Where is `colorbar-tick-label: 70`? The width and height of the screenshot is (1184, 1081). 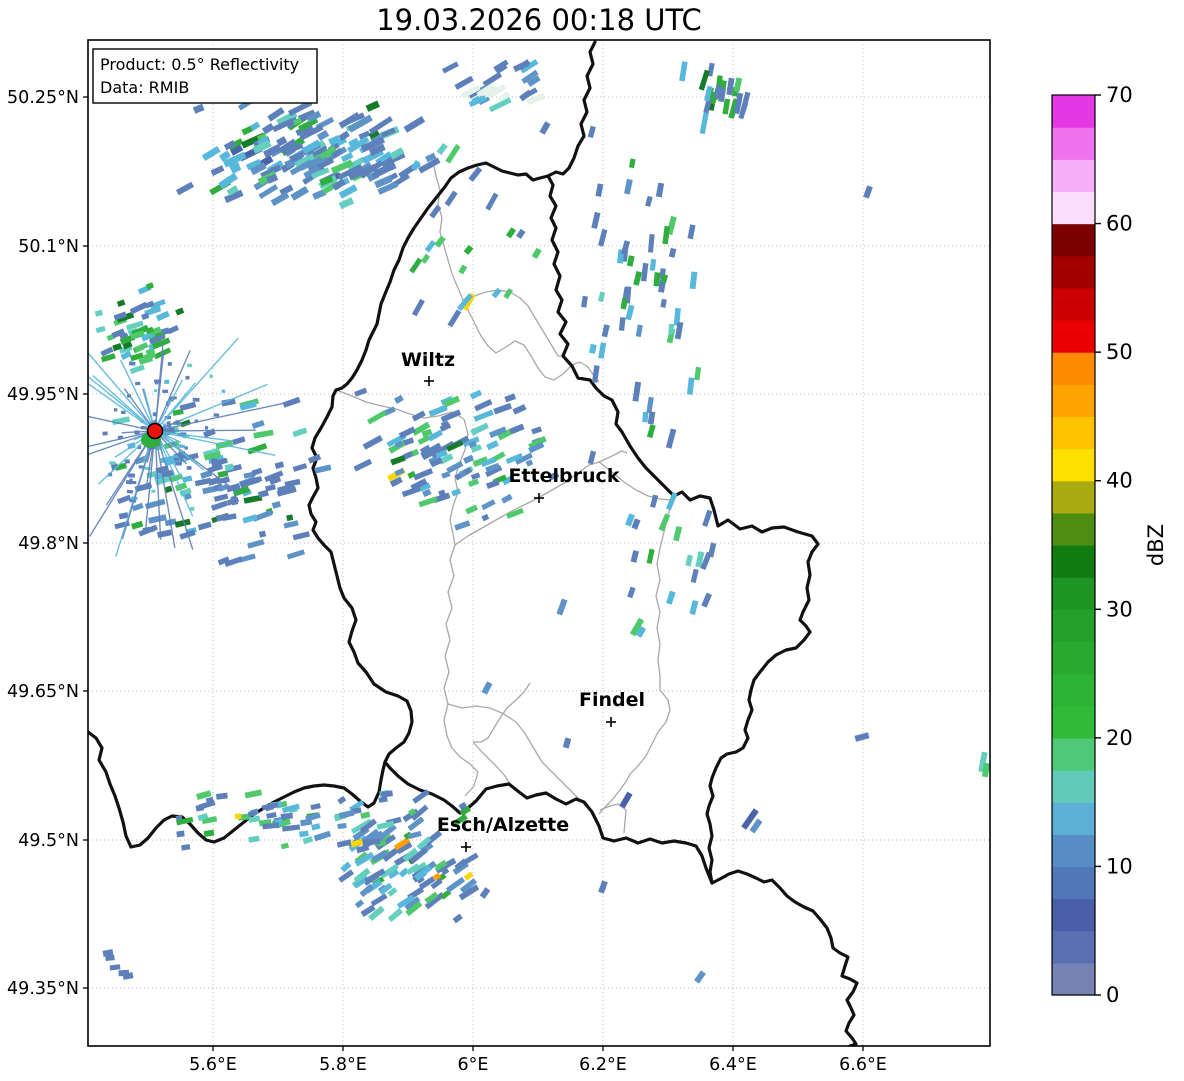 colorbar-tick-label: 70 is located at coordinates (1119, 95).